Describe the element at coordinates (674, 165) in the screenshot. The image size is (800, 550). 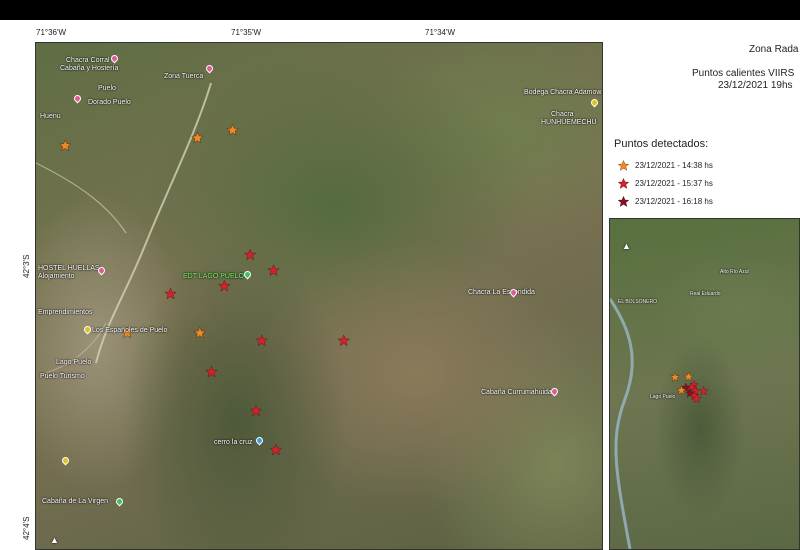
I see `legend-label-1: 23/12/2021 - 14:38 hs` at that location.